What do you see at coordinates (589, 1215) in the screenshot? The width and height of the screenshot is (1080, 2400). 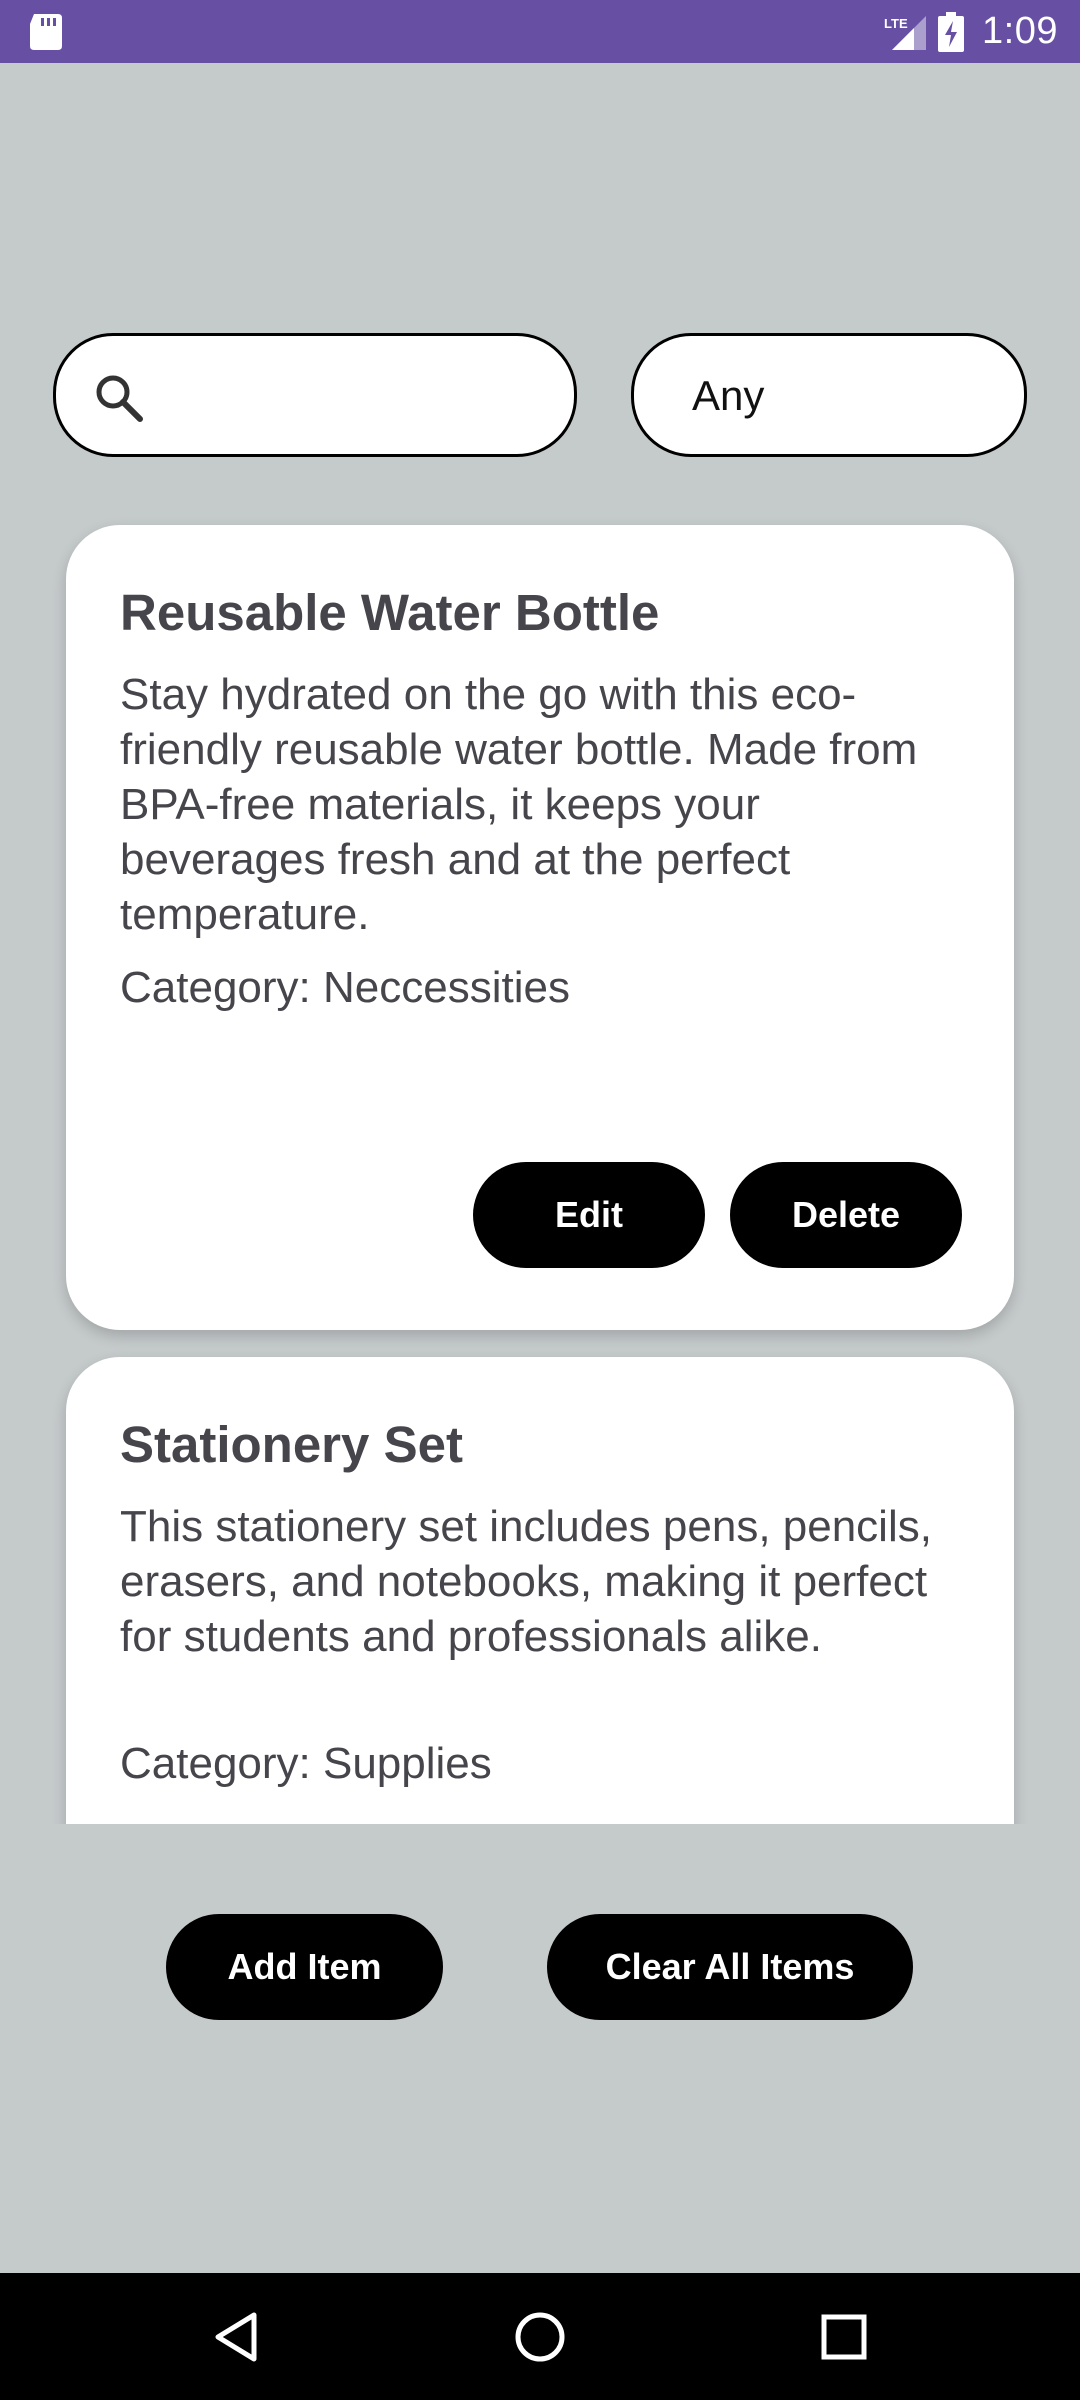 I see `edit-button: Edit` at bounding box center [589, 1215].